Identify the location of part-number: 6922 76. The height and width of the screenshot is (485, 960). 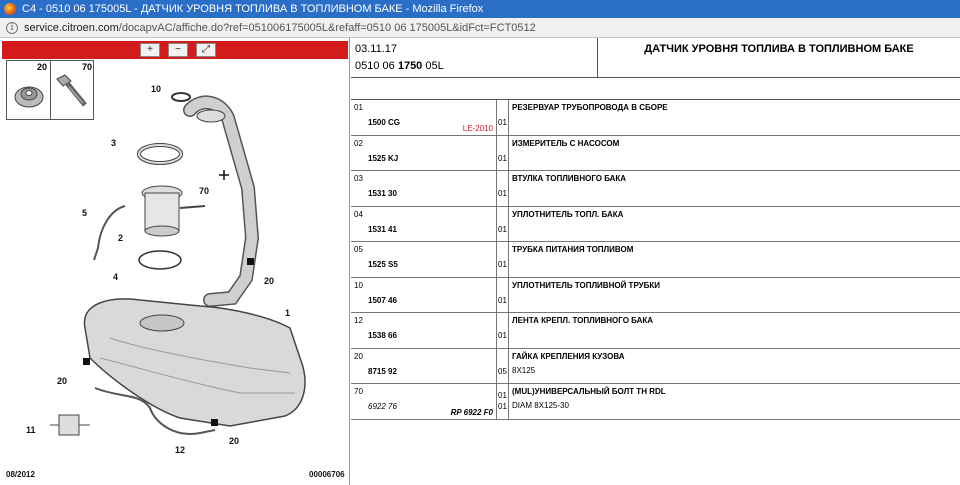
(382, 406).